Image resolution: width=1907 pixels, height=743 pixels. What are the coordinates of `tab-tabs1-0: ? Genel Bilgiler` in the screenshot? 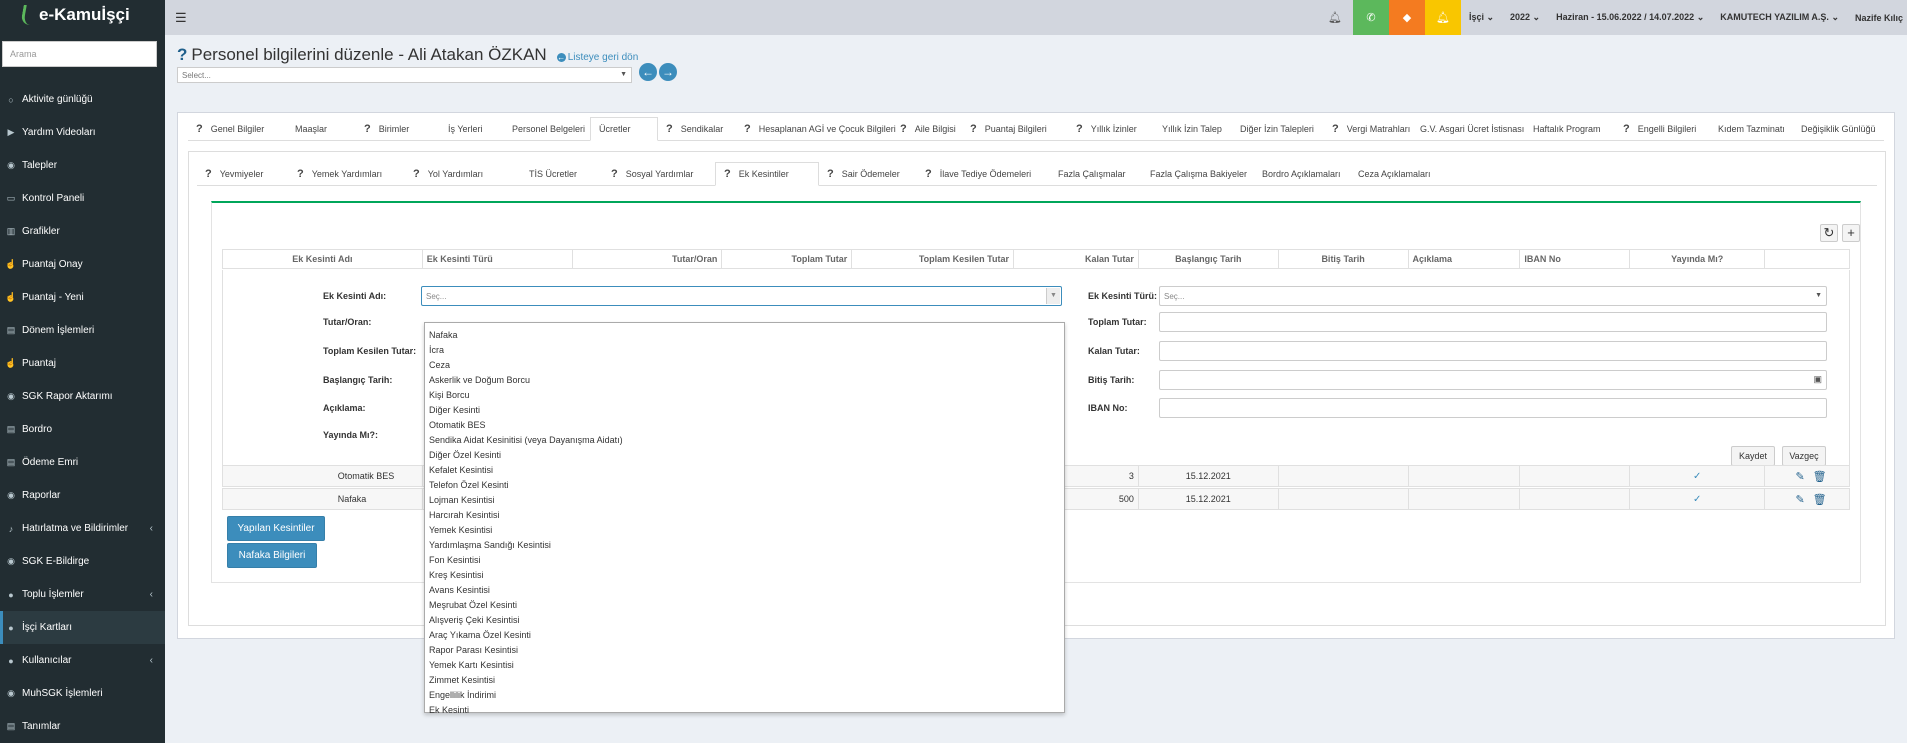 It's located at (237, 129).